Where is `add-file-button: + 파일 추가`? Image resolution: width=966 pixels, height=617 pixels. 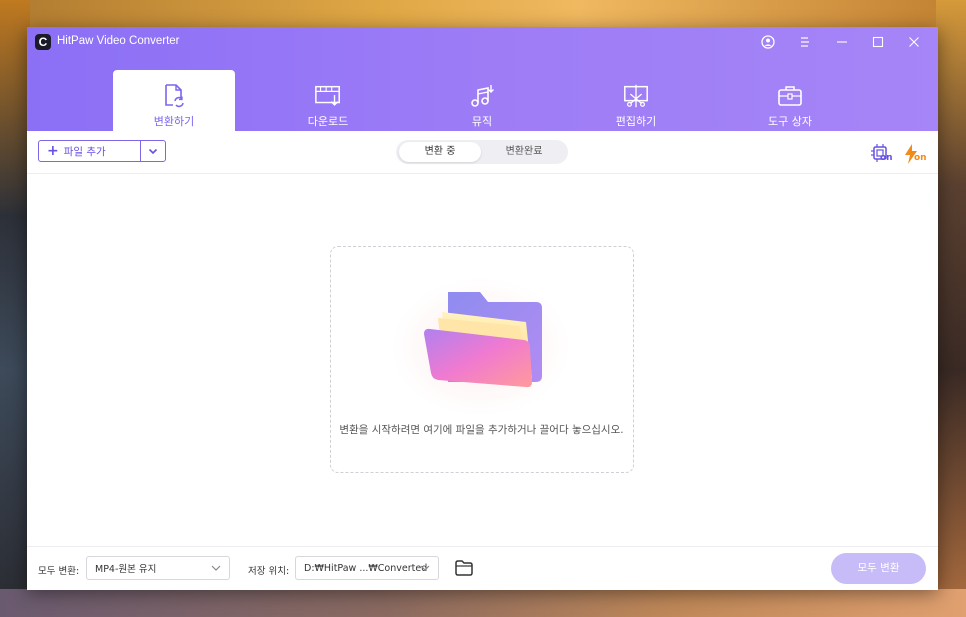 add-file-button: + 파일 추가 is located at coordinates (102, 151).